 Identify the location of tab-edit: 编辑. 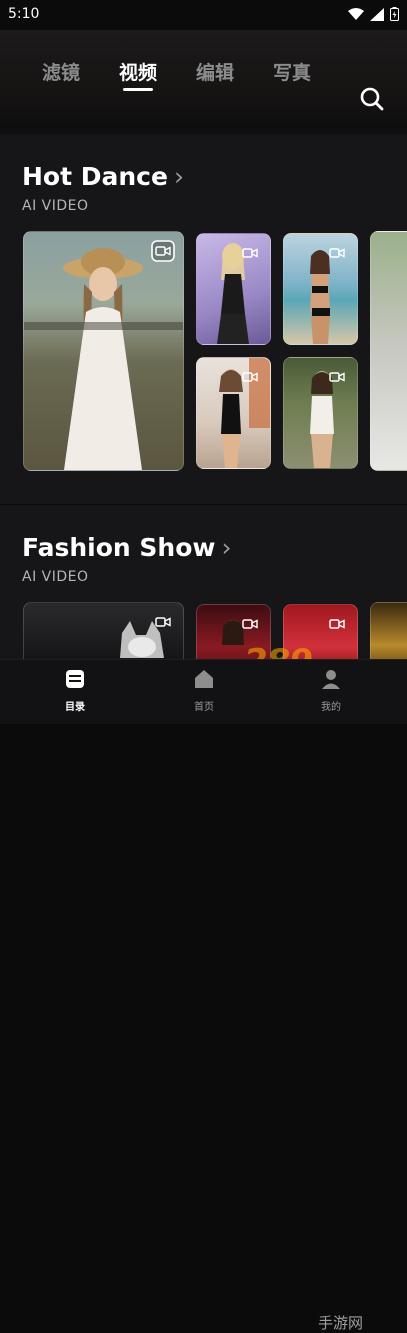
(215, 71).